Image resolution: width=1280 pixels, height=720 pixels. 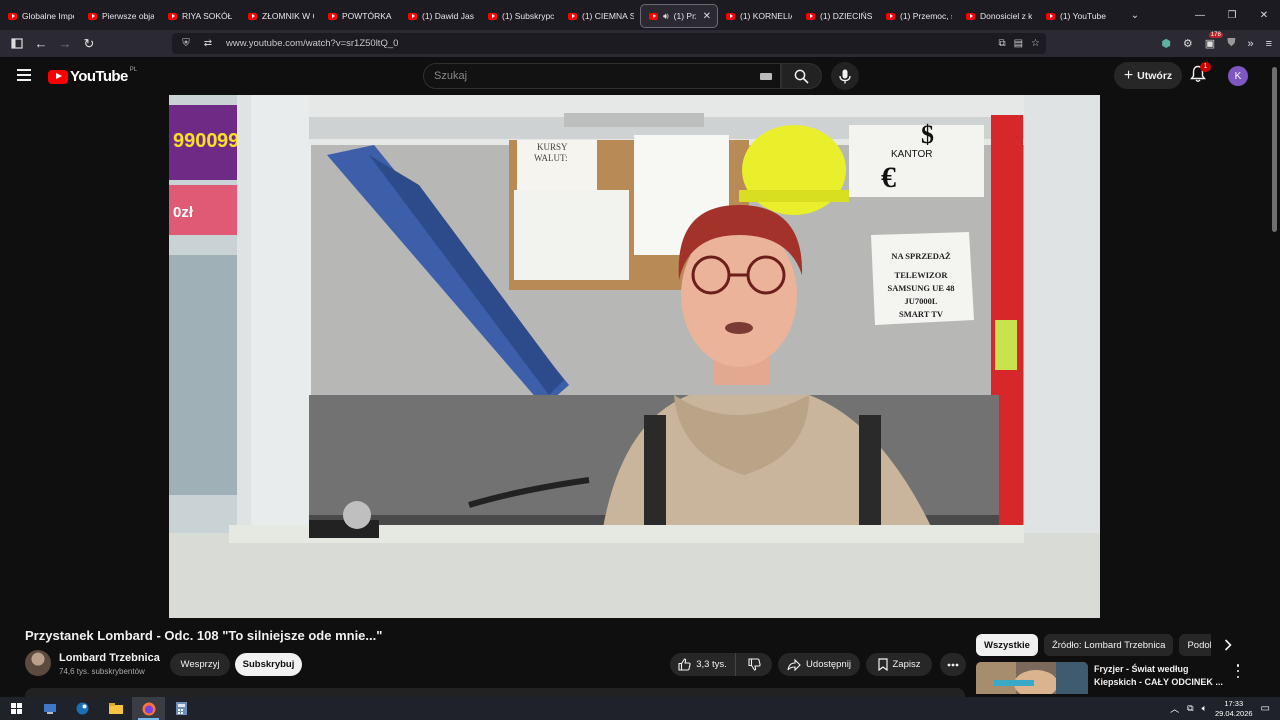 What do you see at coordinates (183, 212) in the screenshot?
I see `promo-zl: 0zł` at bounding box center [183, 212].